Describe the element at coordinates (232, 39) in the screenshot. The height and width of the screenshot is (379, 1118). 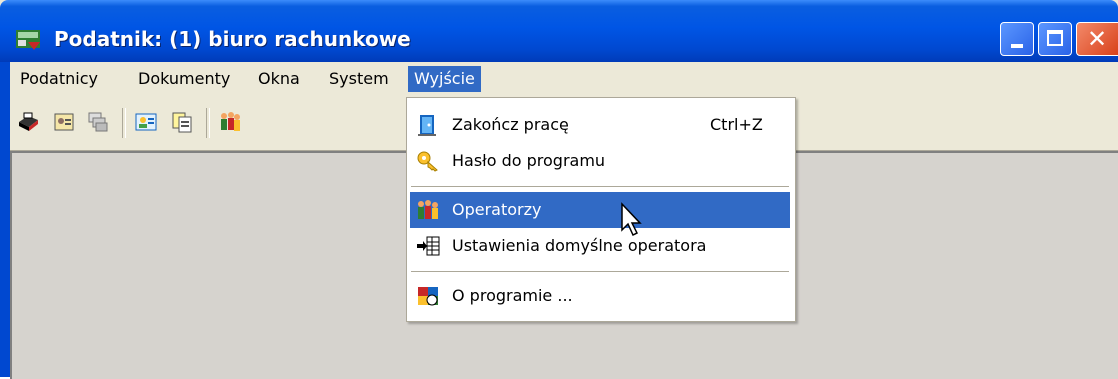
I see `window-title: Podatnik: (1) biuro rachunkowe` at that location.